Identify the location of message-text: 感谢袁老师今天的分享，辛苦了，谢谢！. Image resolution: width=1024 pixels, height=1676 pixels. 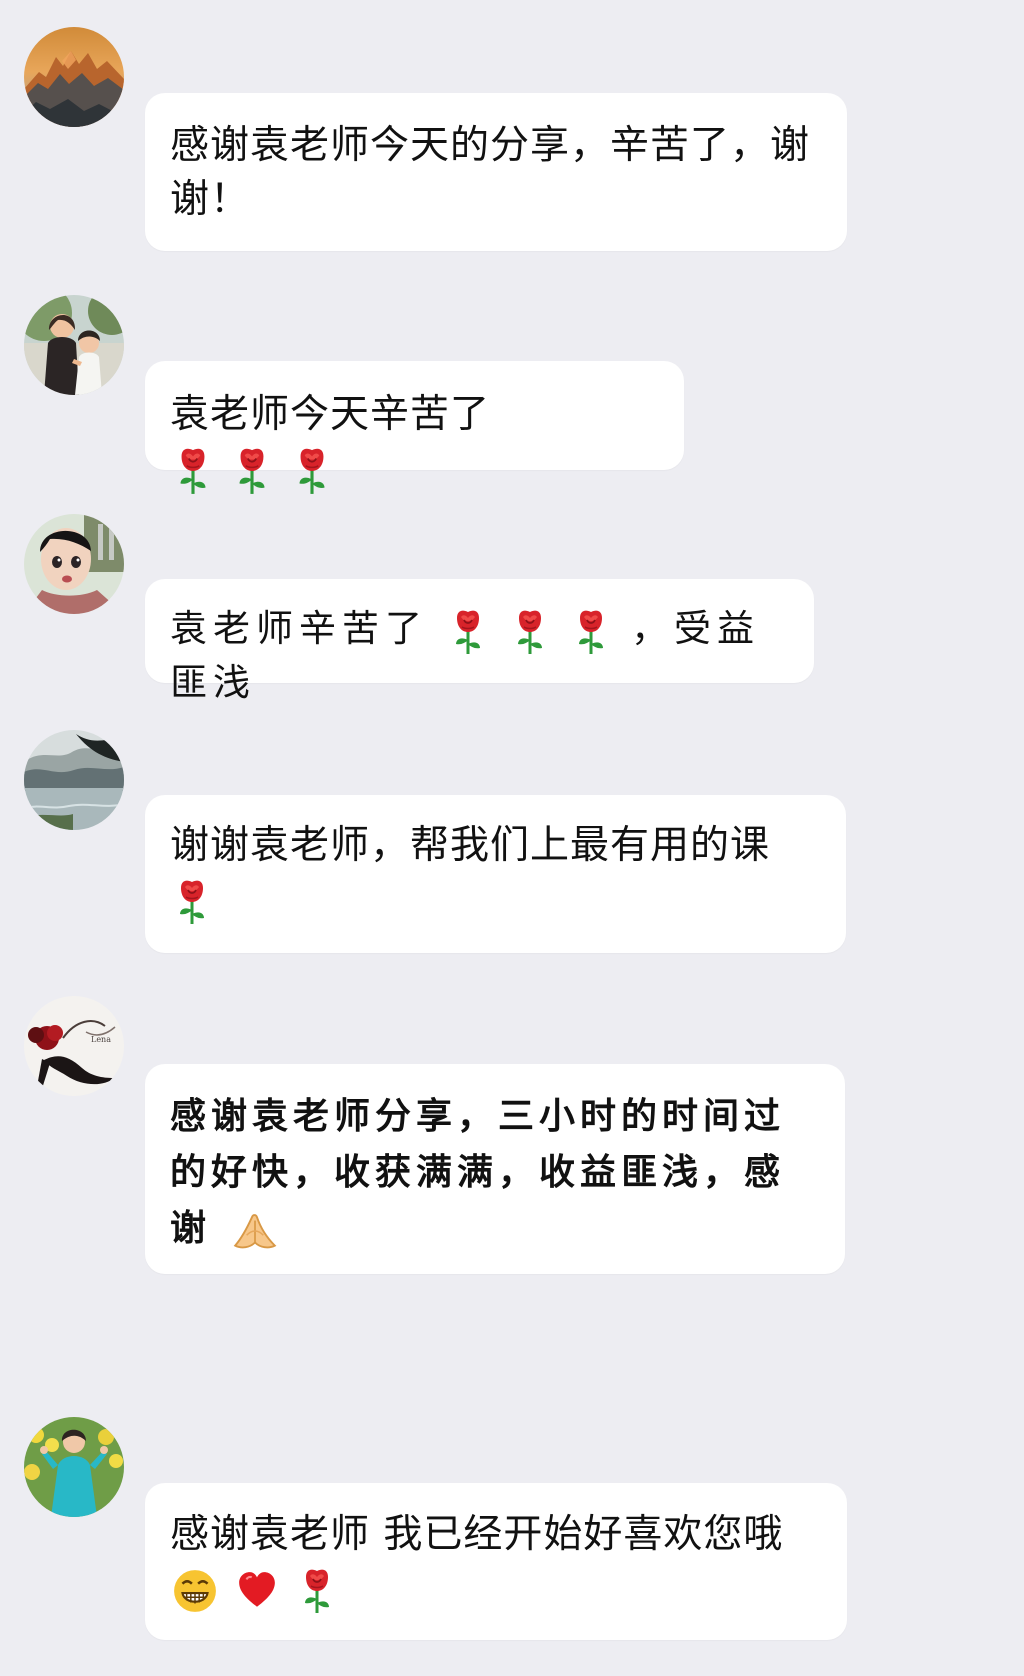
(490, 172).